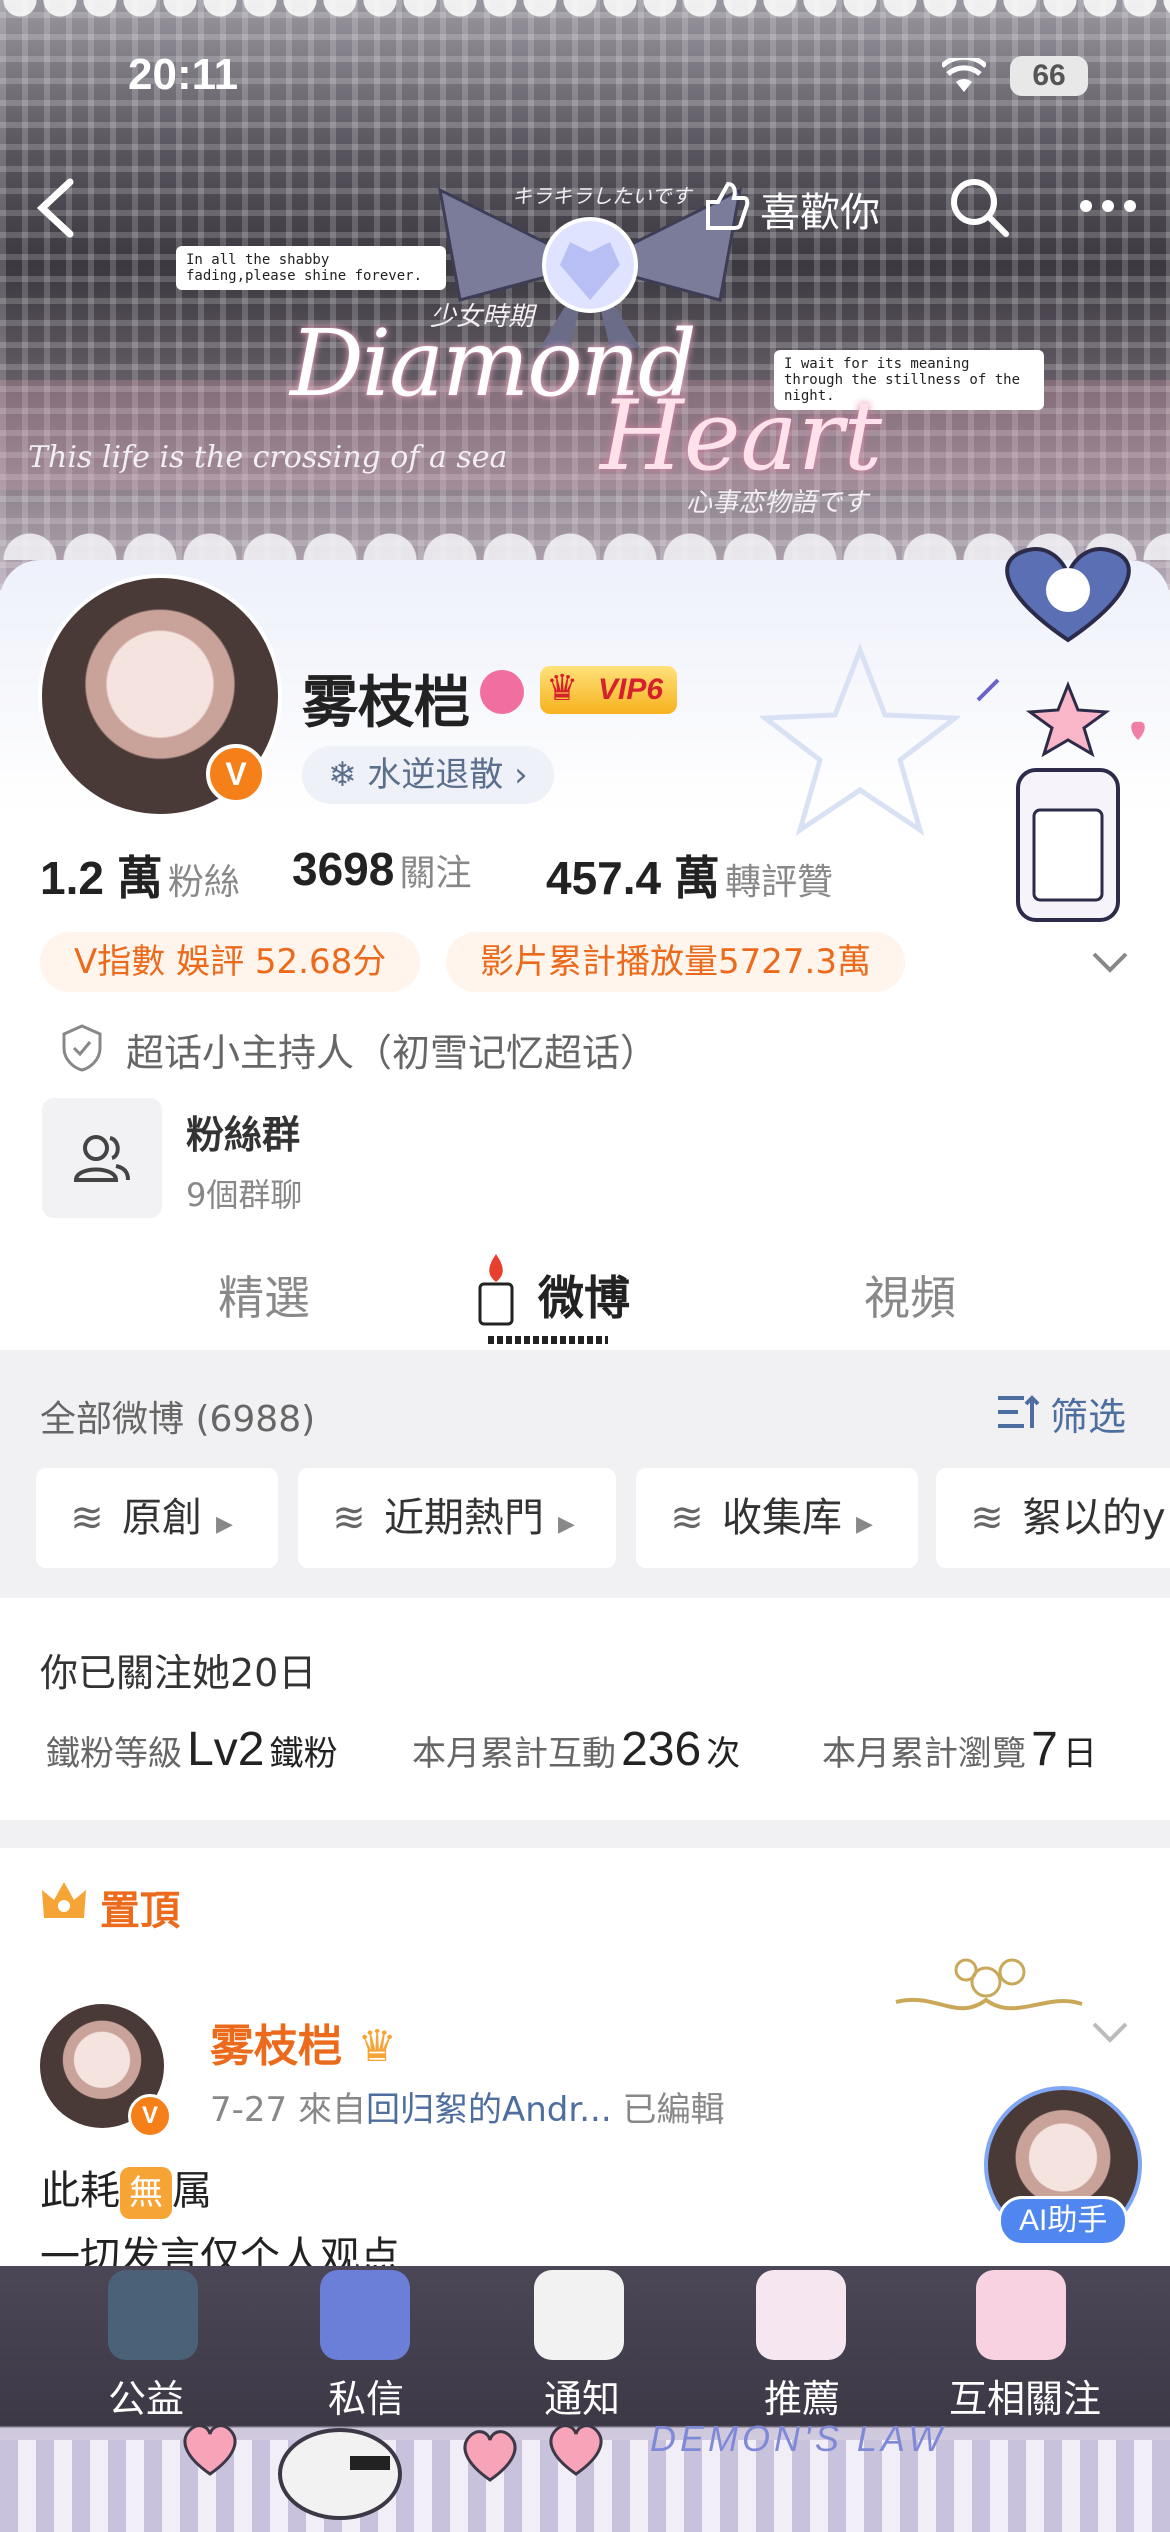  I want to click on banner-jp-top: キラキラしたいです, so click(602, 196).